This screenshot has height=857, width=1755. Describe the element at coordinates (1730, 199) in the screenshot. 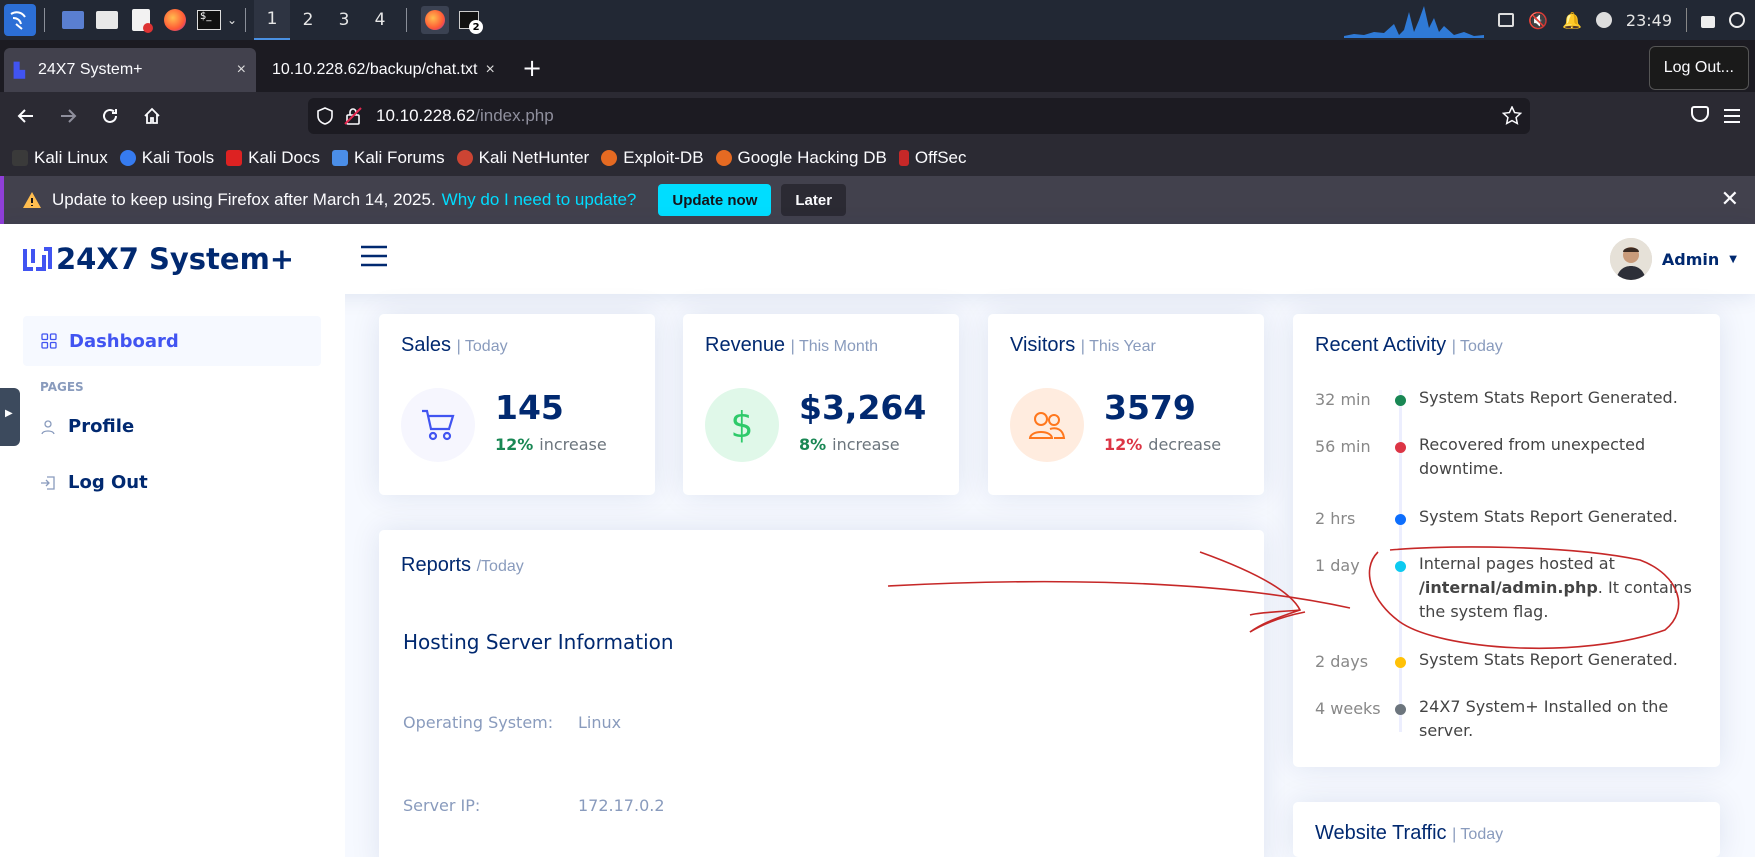

I see `close-notification-icon: ✕` at that location.